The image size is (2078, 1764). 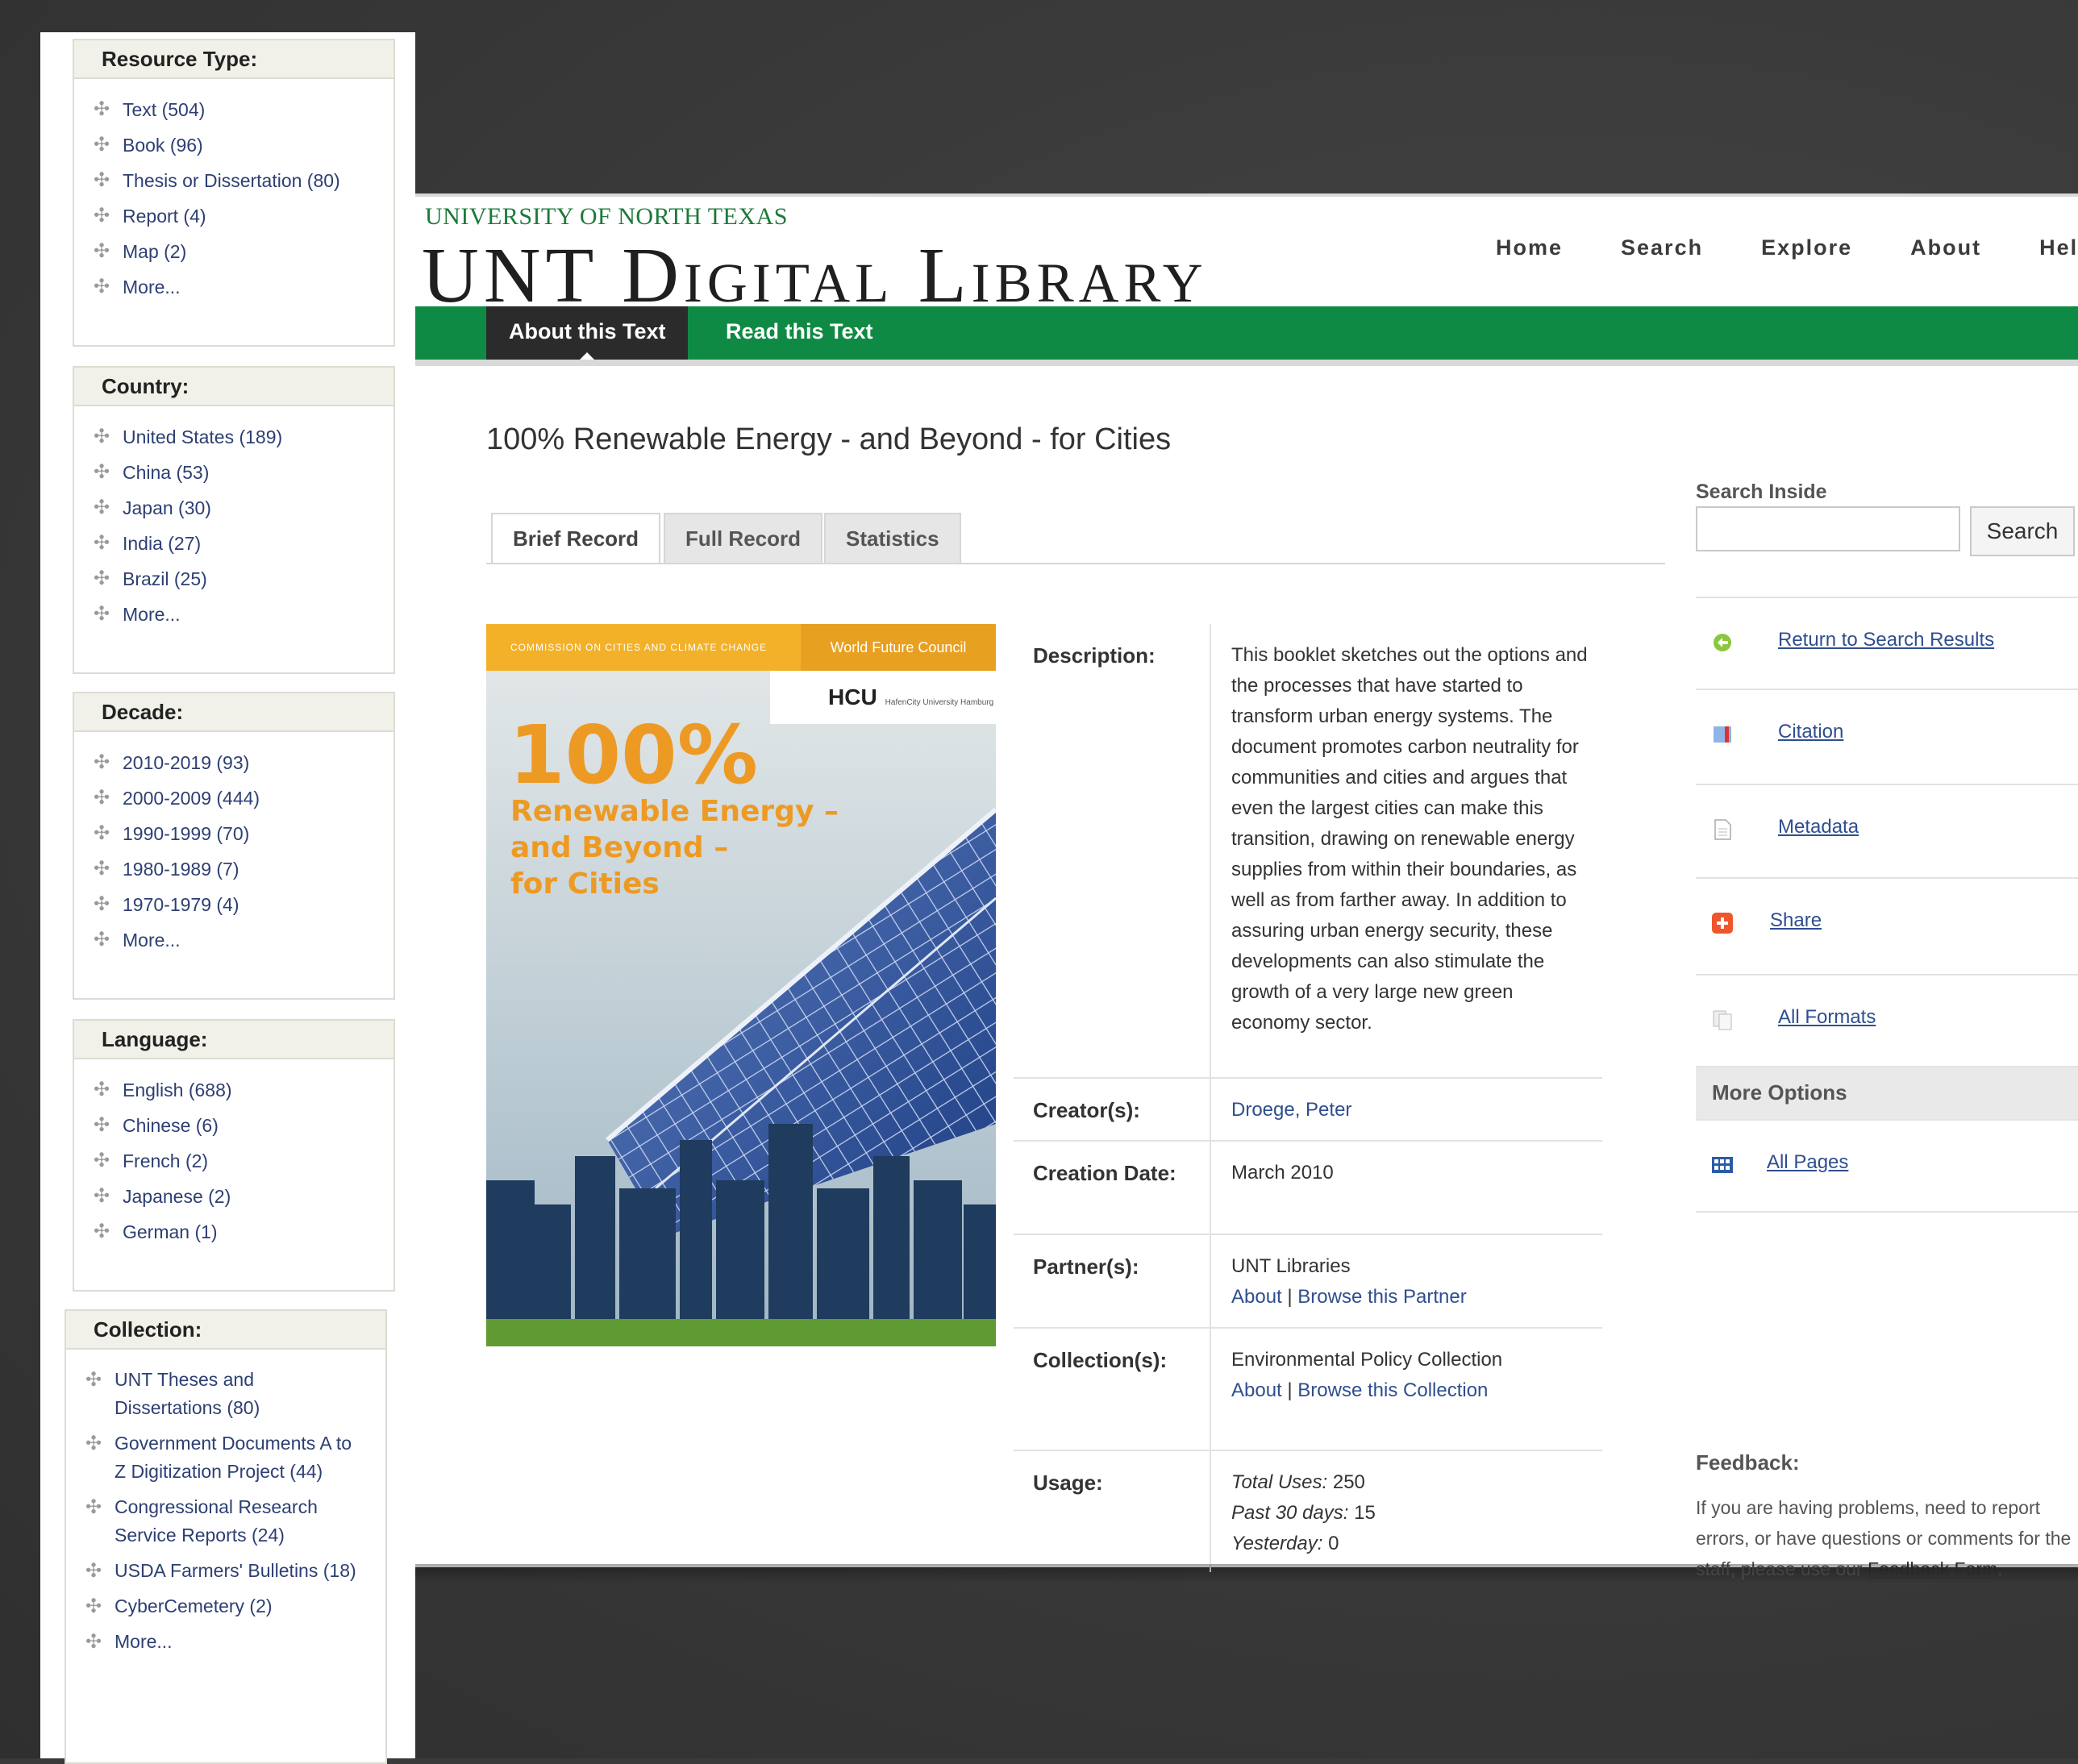 I want to click on browse-collection-link: Browse this Collection, so click(x=1392, y=1390).